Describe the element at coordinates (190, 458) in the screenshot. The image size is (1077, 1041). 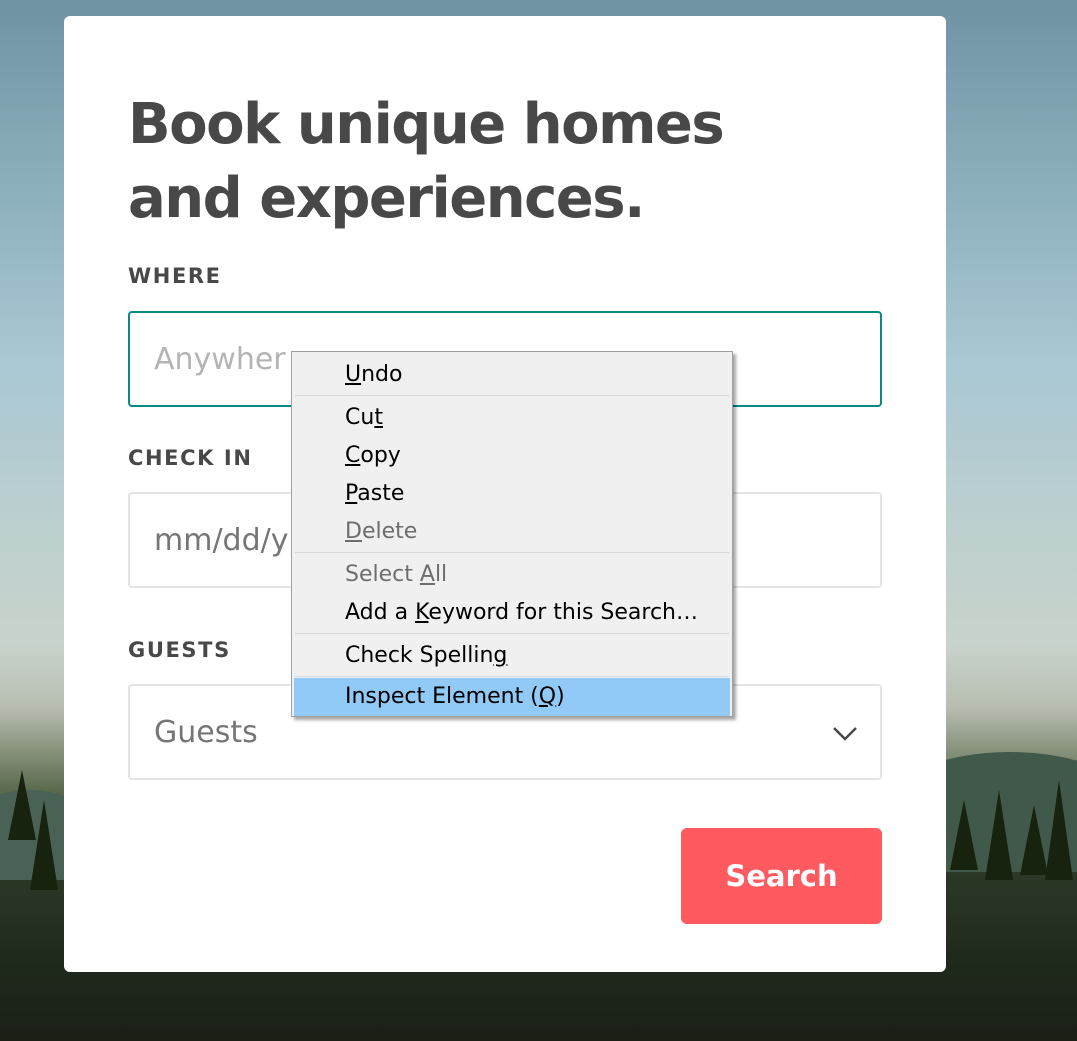
I see `check-in-label: CHECK IN` at that location.